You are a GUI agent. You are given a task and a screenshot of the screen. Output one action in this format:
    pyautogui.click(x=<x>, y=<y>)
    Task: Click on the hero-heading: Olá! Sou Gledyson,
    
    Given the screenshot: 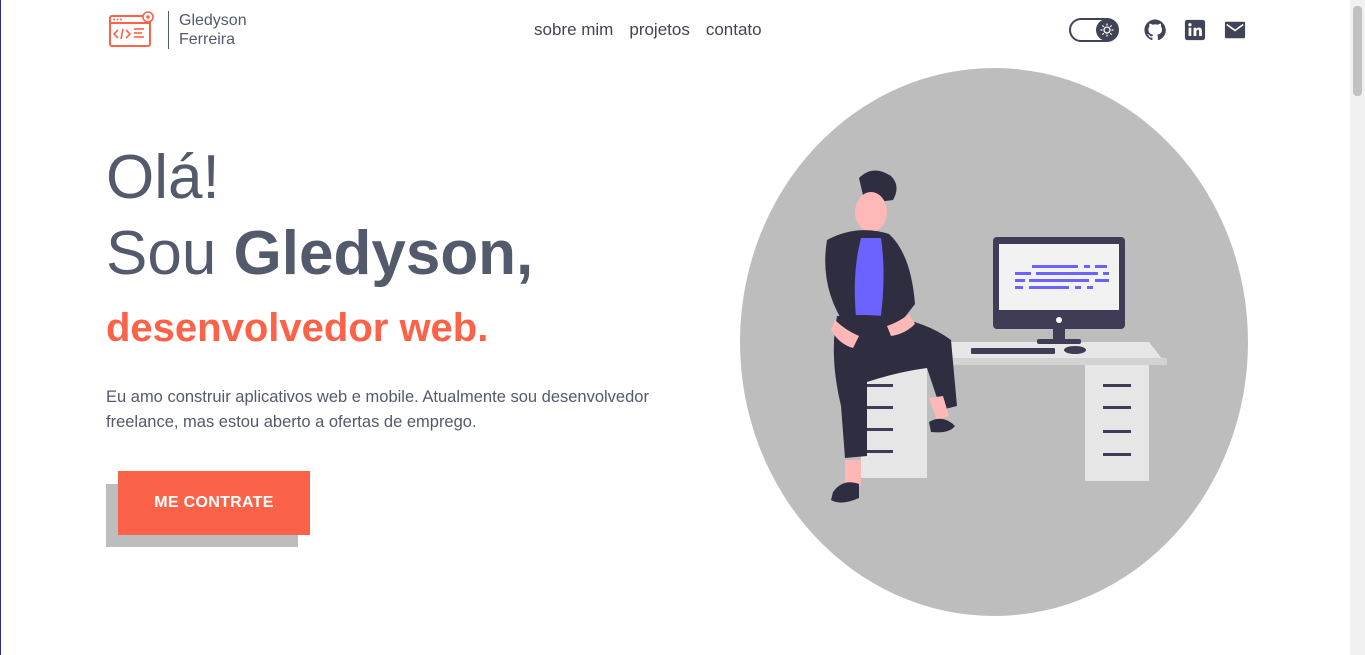 What is the action you would take?
    pyautogui.click(x=319, y=216)
    